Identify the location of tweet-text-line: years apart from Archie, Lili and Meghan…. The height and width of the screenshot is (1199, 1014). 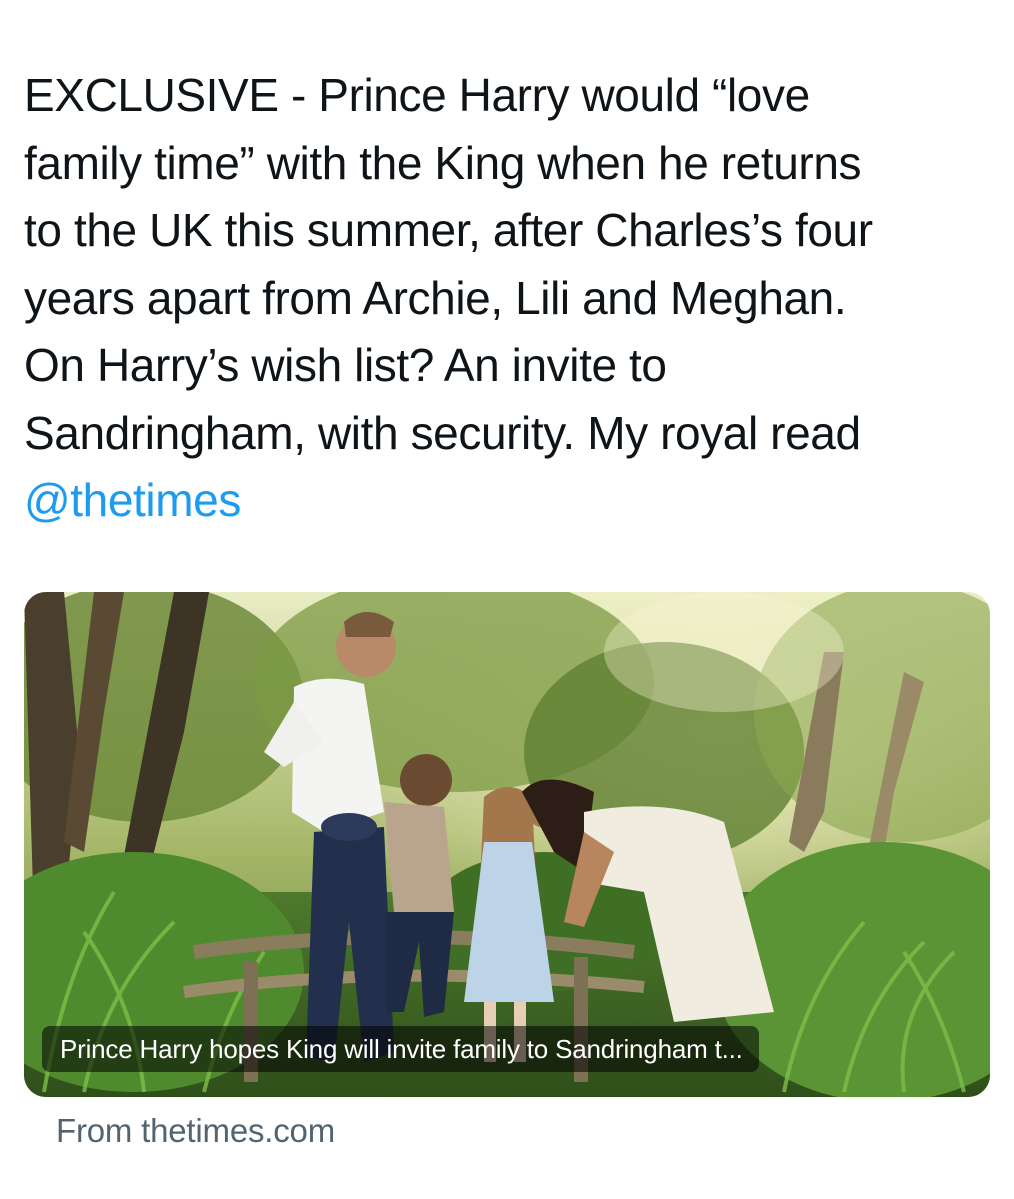
(435, 297).